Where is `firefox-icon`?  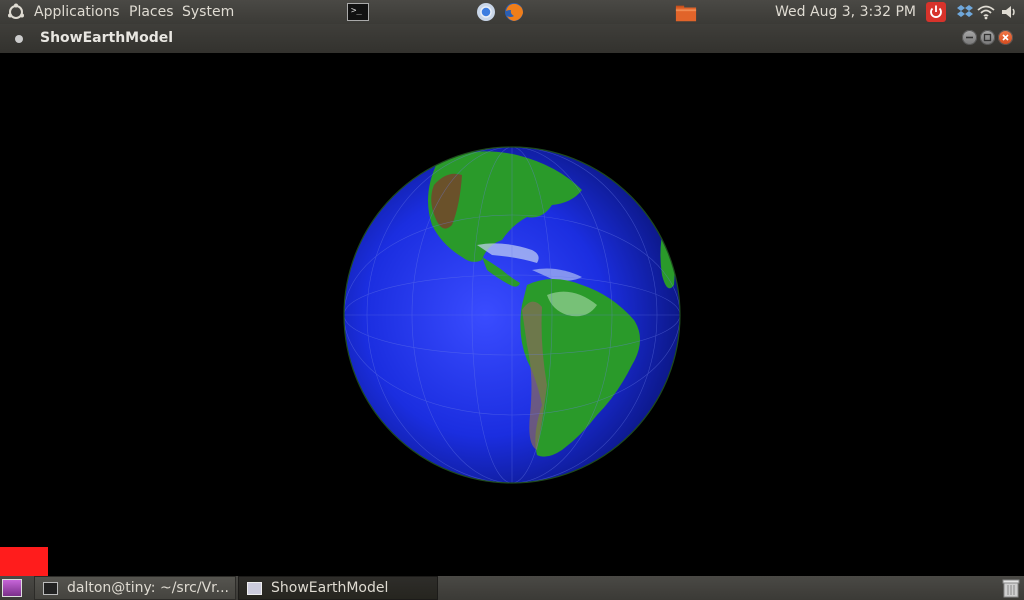
firefox-icon is located at coordinates (514, 12).